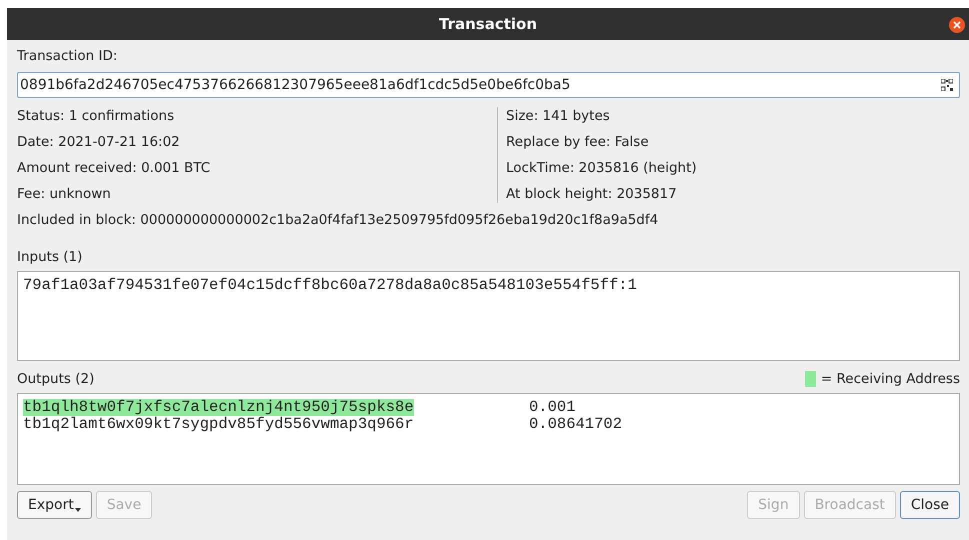 Image resolution: width=969 pixels, height=540 pixels. Describe the element at coordinates (50, 257) in the screenshot. I see `inputs-label: Inputs (1)` at that location.